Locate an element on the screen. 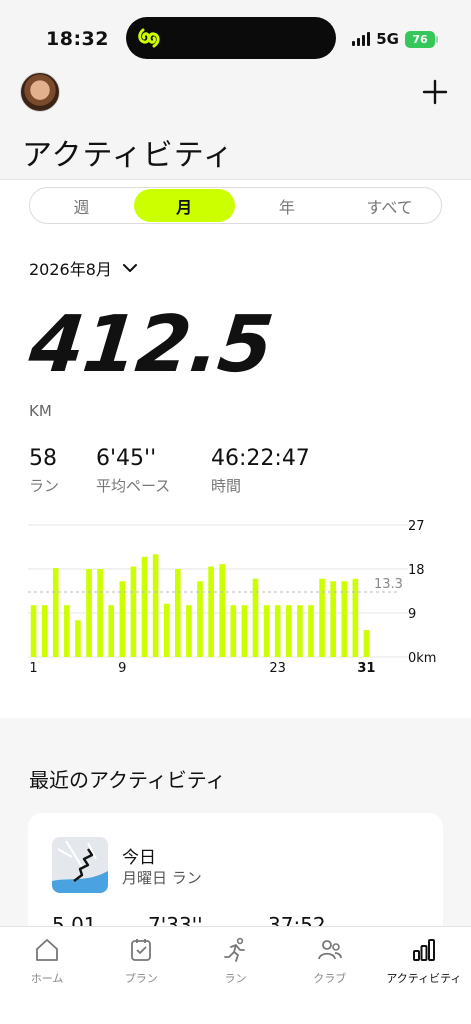 The height and width of the screenshot is (1024, 471). period-segmented-control: 週 月 年 すべて is located at coordinates (235, 205).